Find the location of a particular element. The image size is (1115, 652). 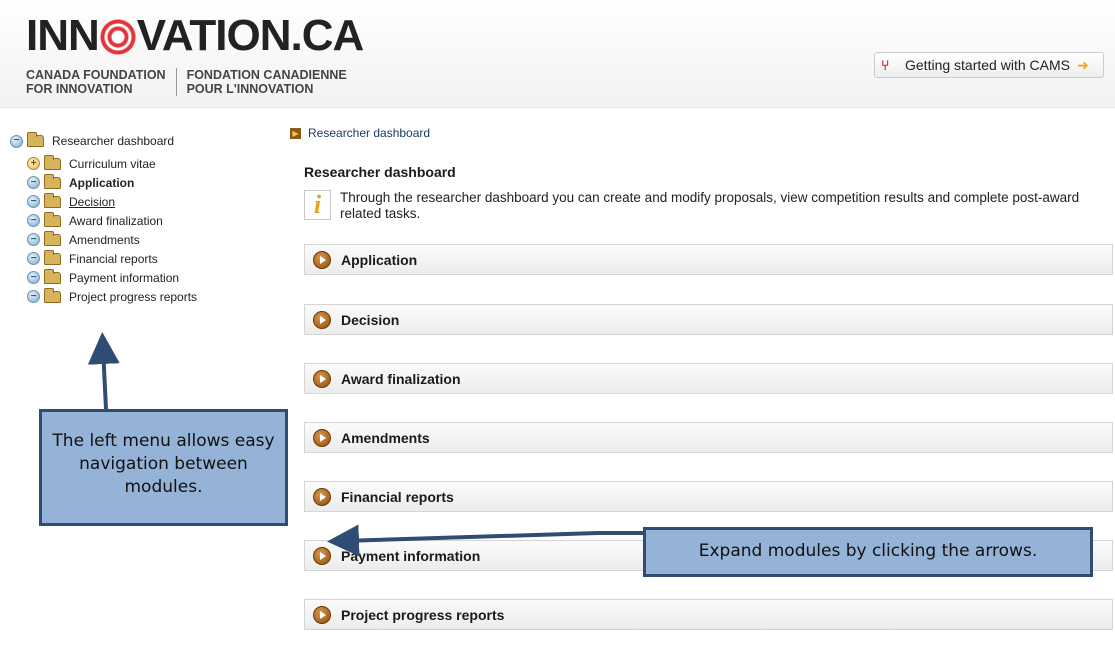

logo-fr-line1: FONDATION CANADIENNE is located at coordinates (266, 75).